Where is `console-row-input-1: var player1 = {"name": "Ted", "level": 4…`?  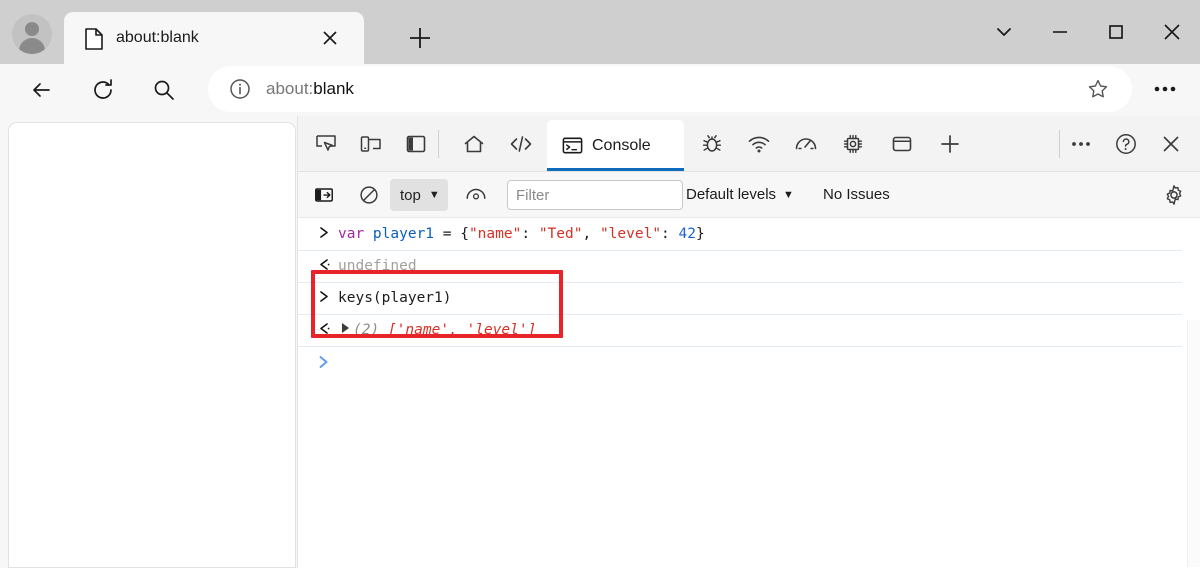
console-row-input-1: var player1 = {"name": "Ted", "level": 4… is located at coordinates (740, 234).